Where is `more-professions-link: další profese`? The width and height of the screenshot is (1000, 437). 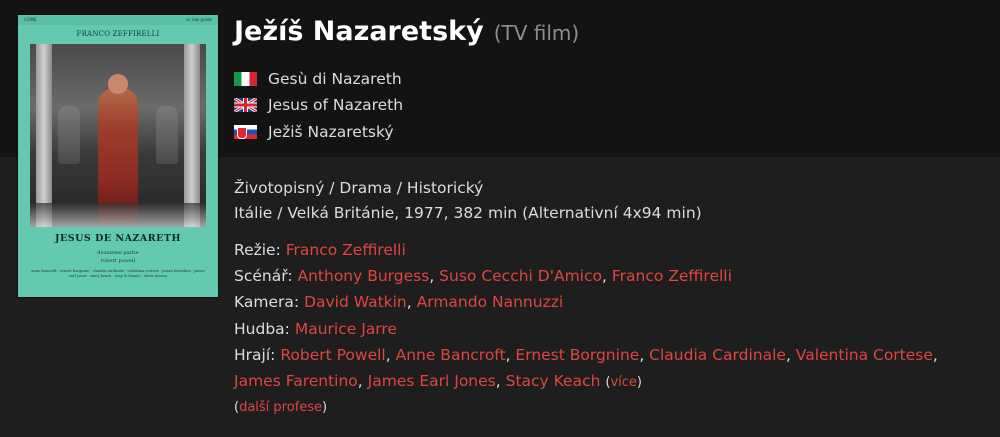
more-professions-link: další profese is located at coordinates (280, 407).